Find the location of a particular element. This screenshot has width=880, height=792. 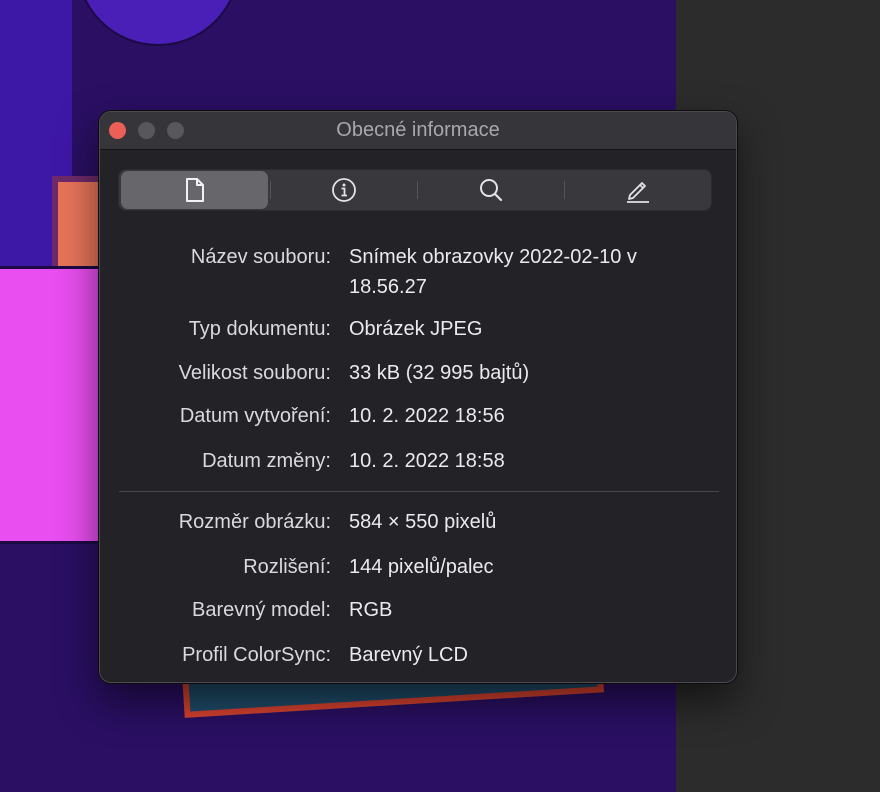

tab-keywords is located at coordinates (490, 190).